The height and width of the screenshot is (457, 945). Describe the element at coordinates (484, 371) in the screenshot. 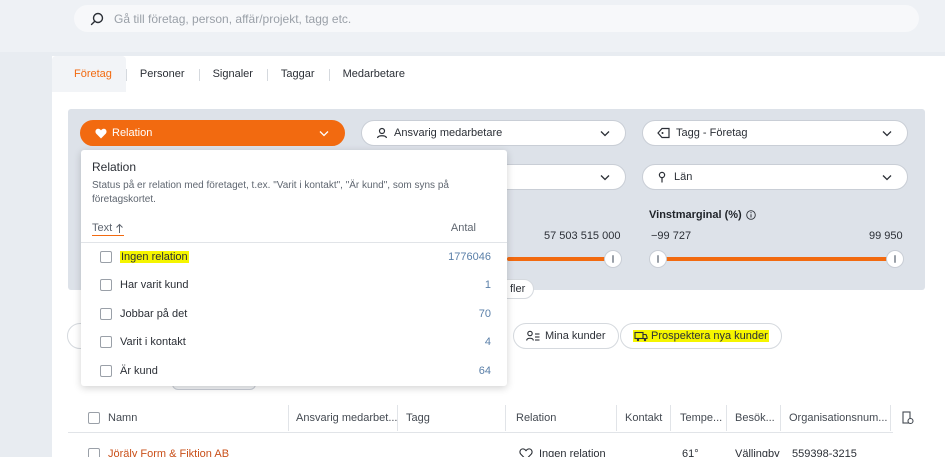

I see `option-count: 64` at that location.